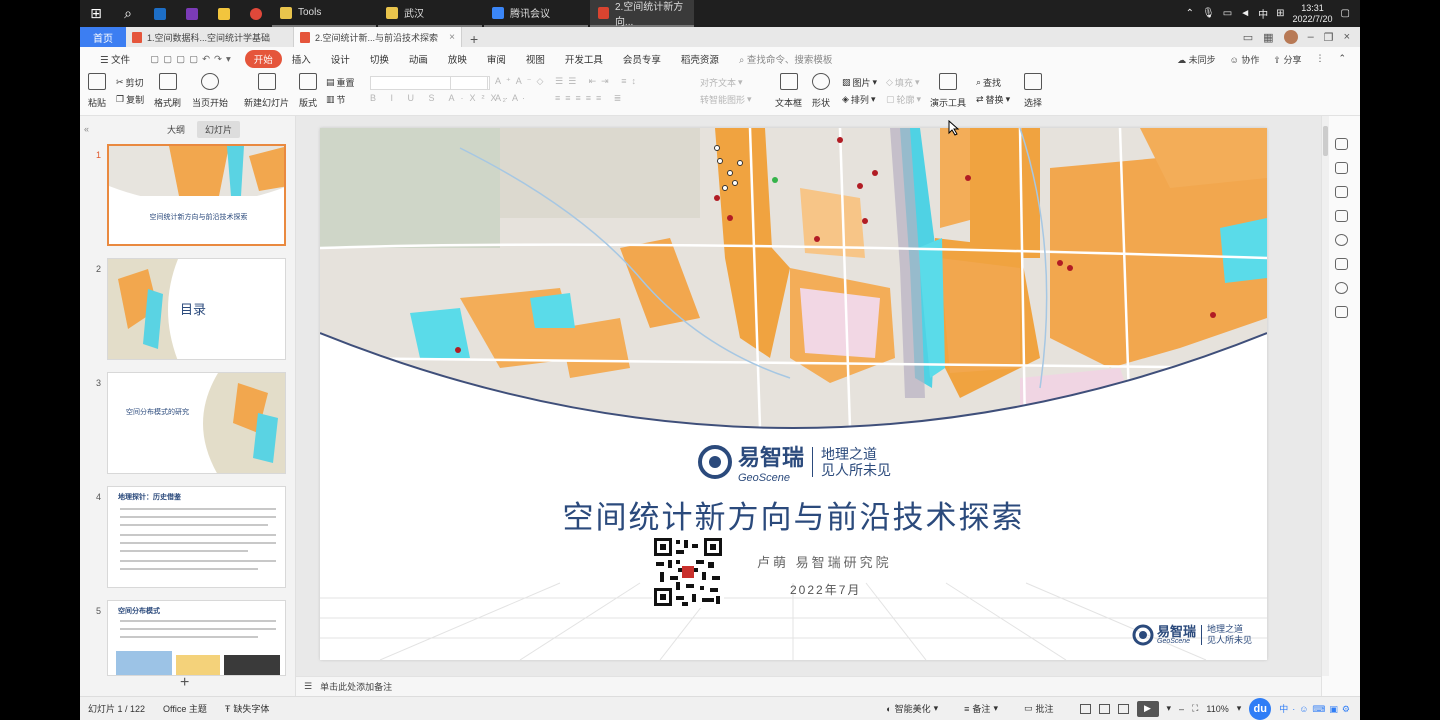 The width and height of the screenshot is (1440, 720). What do you see at coordinates (521, 81) in the screenshot?
I see `font-size-controls: A⁺A⁻◇` at bounding box center [521, 81].